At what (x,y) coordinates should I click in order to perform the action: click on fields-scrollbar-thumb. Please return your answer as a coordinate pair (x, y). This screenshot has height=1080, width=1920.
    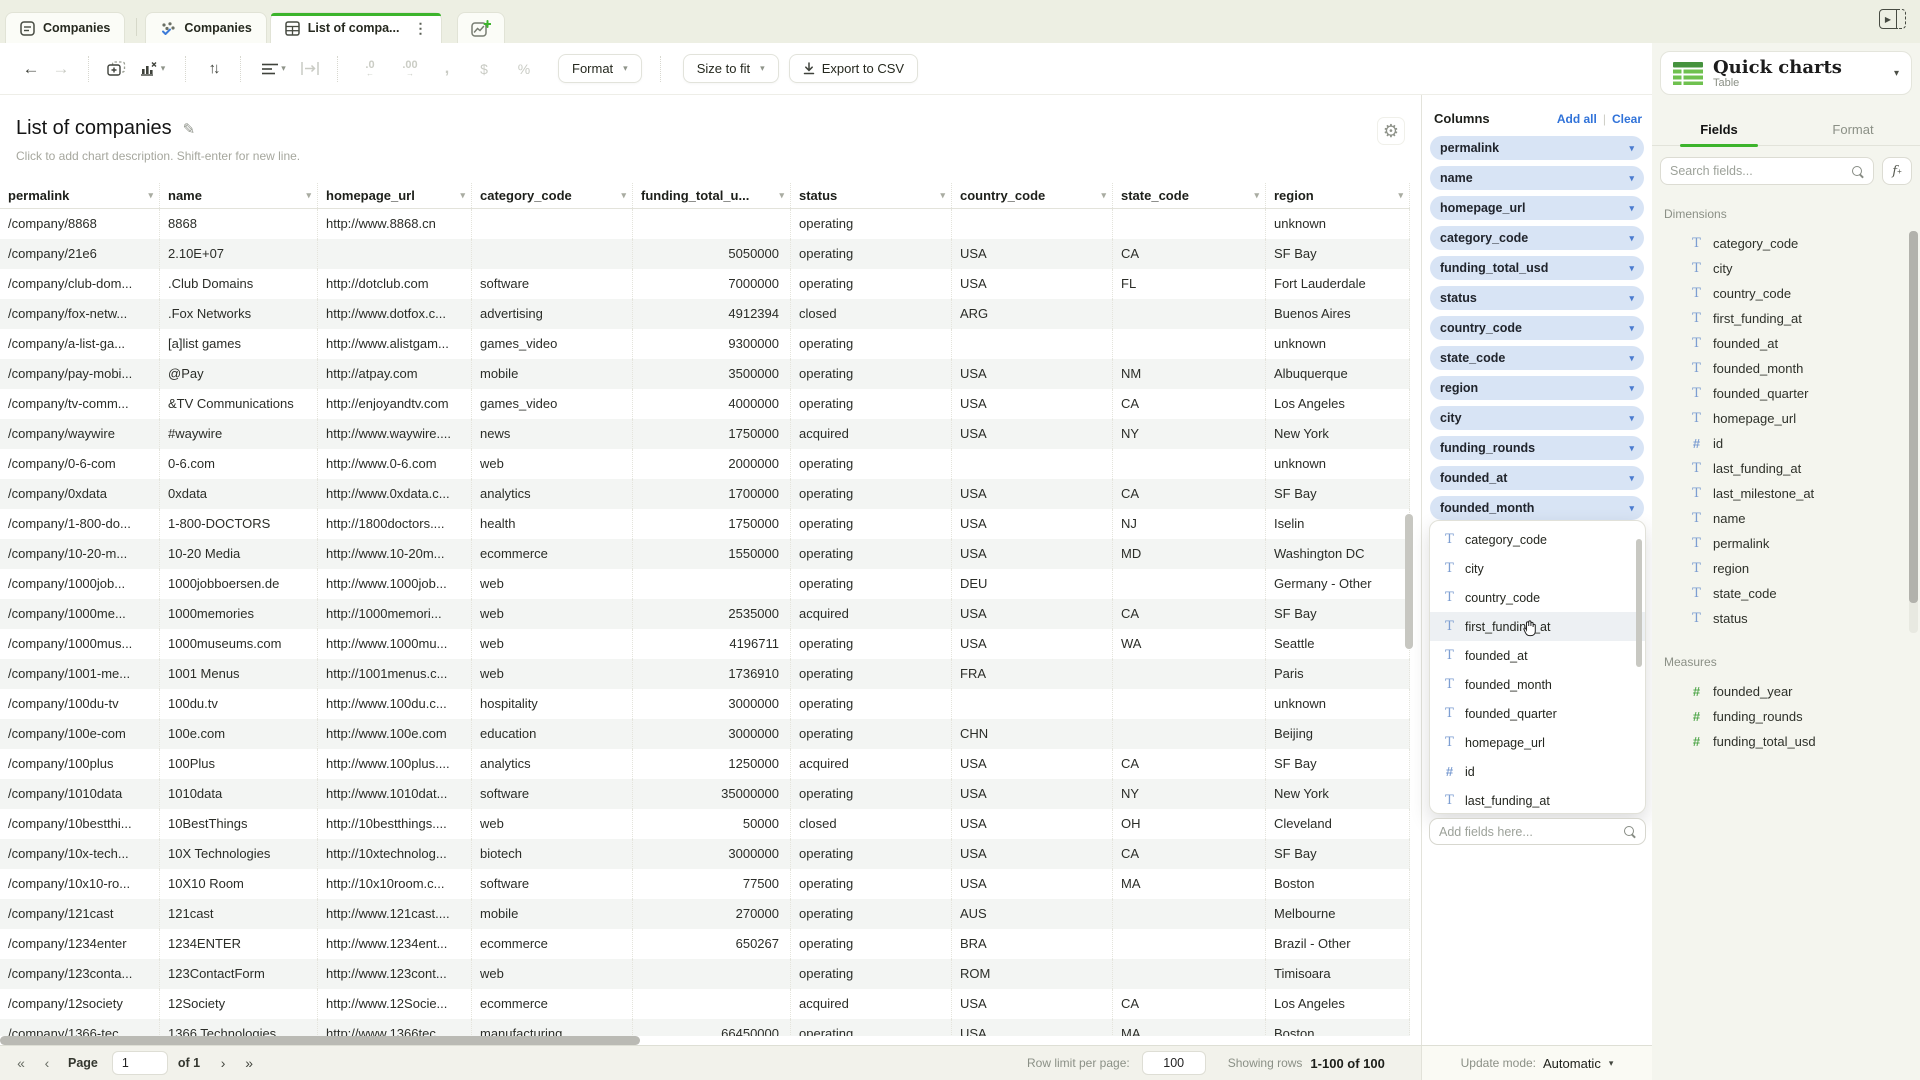
    Looking at the image, I should click on (1913, 417).